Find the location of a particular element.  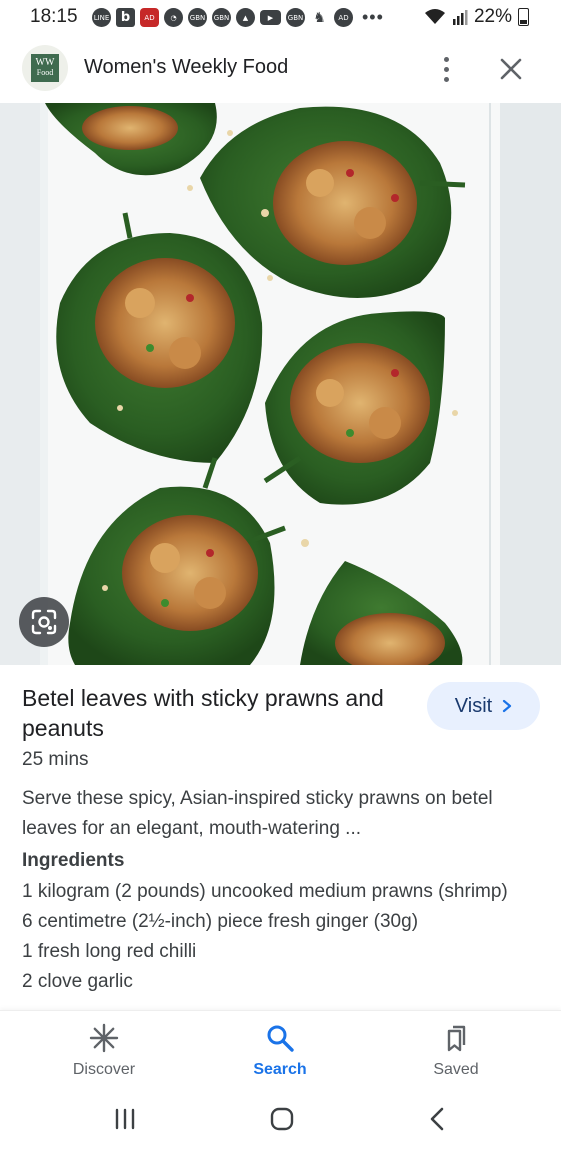

ww-food-logo: WW Food is located at coordinates (45, 68).